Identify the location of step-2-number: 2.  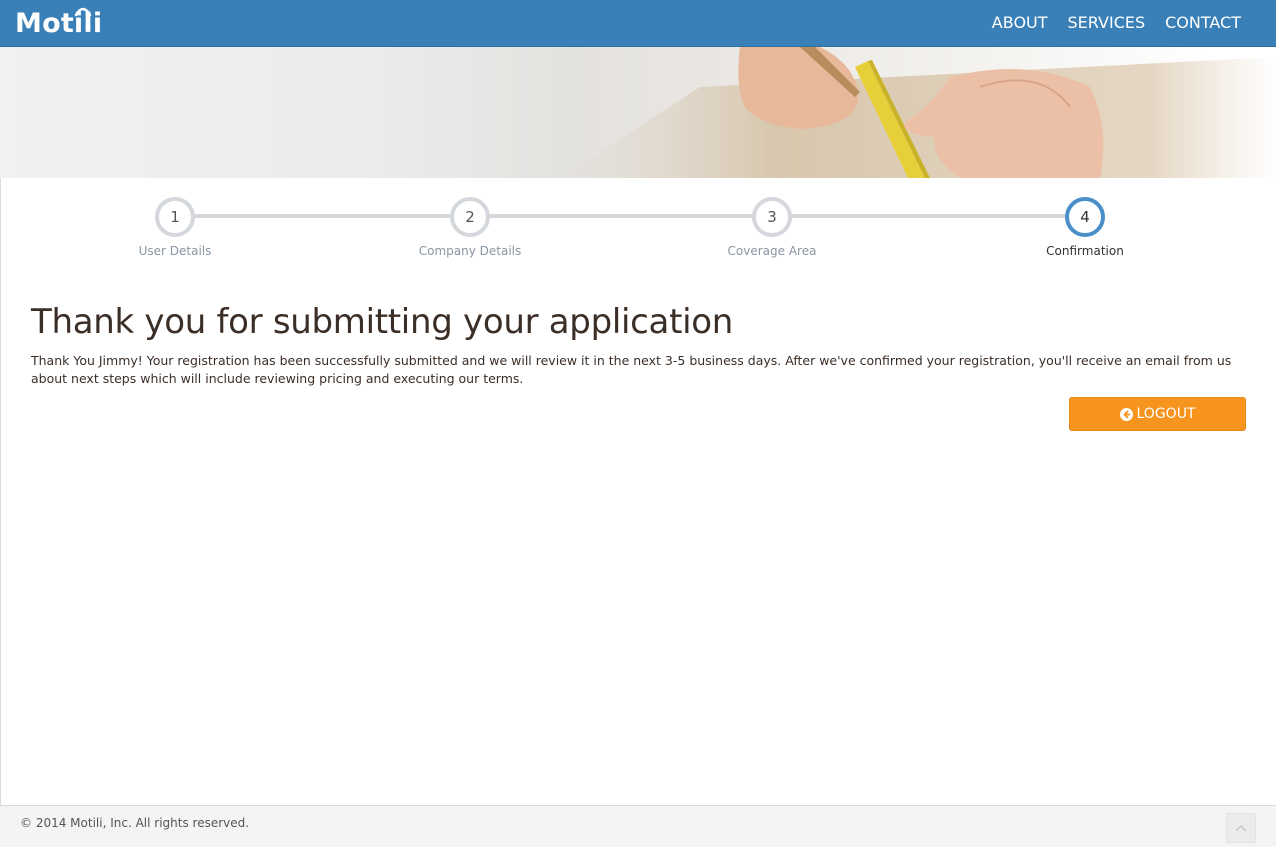
(470, 217).